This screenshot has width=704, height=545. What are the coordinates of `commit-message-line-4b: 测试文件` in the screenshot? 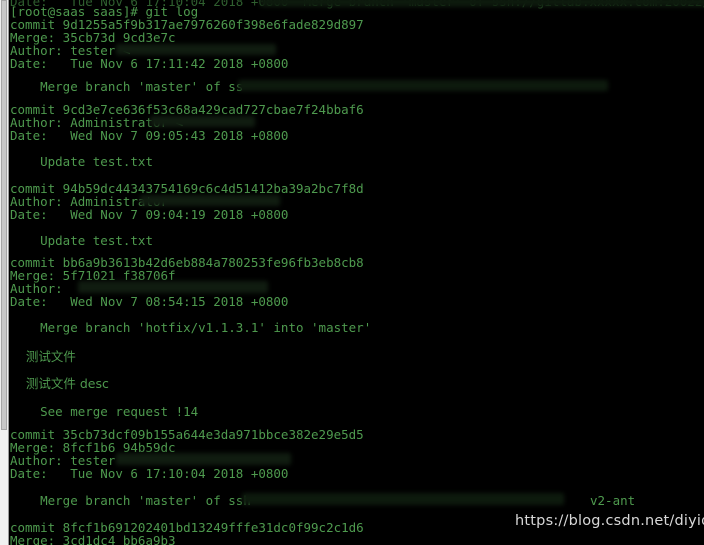 It's located at (43, 356).